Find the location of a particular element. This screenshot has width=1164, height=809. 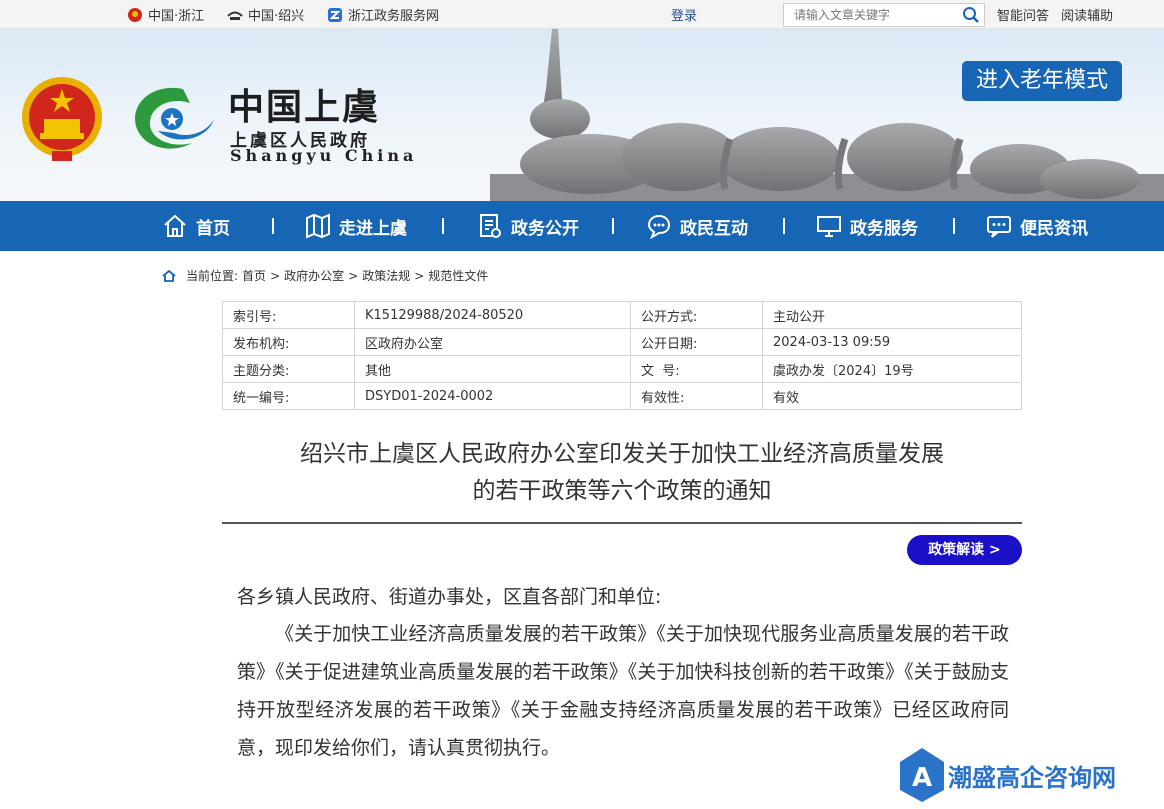

title-line: 的若干政策等六个政策的通知 is located at coordinates (622, 491).